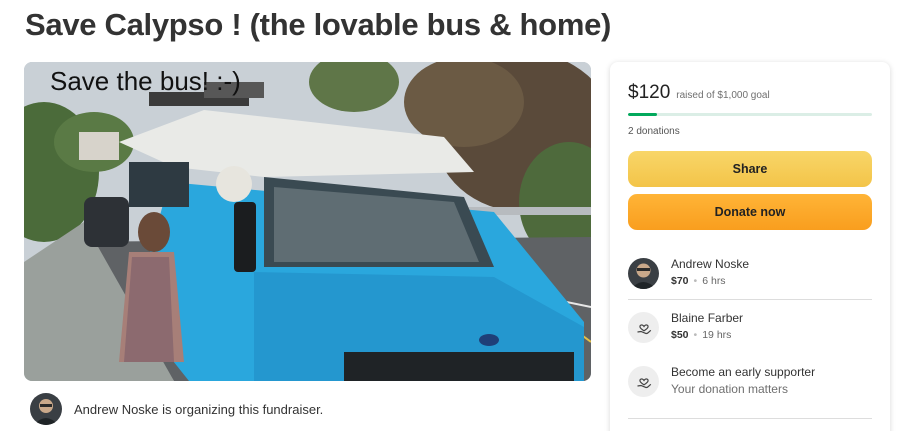  Describe the element at coordinates (318, 24) in the screenshot. I see `page-title: Save Calypso ! (the lovable bus & home)` at that location.